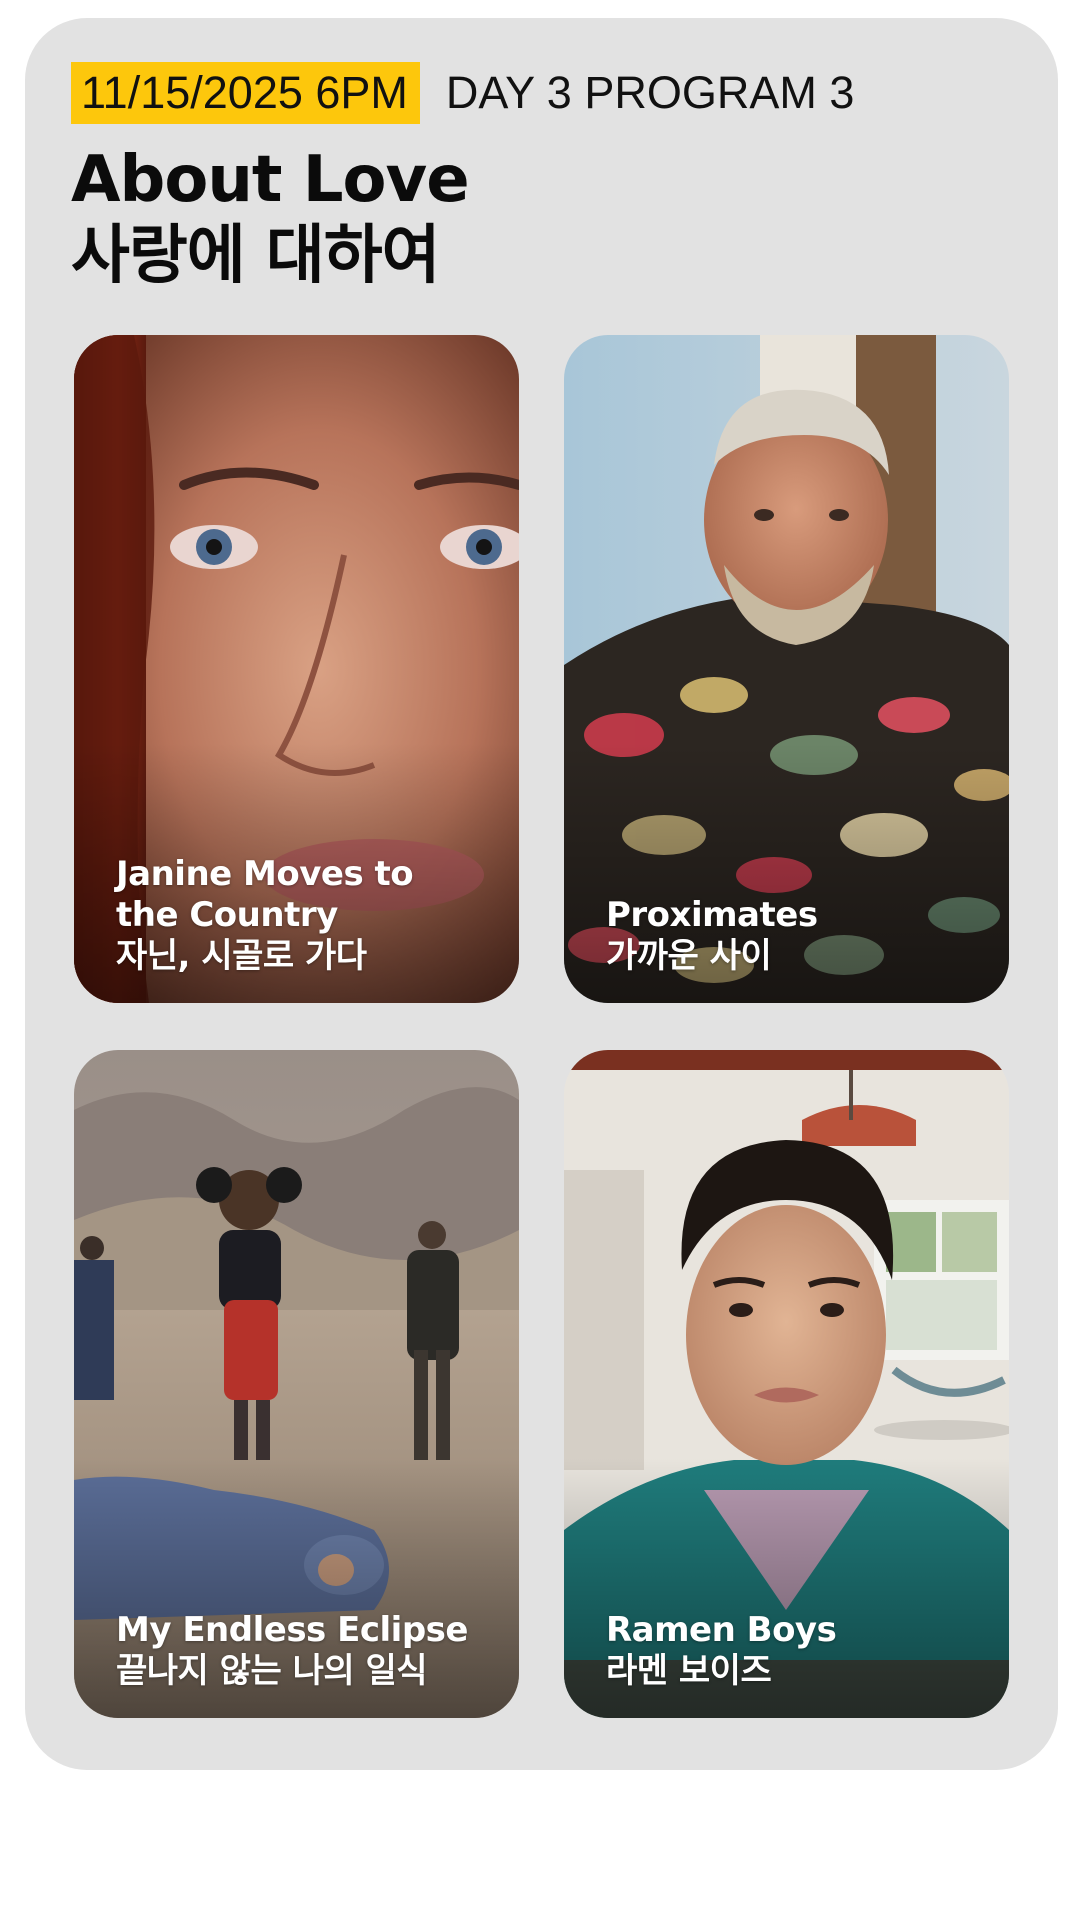 The image size is (1081, 1921). What do you see at coordinates (791, 1651) in the screenshot?
I see `film-caption-ramen-boys: Ramen Boys 라멘 보이즈` at bounding box center [791, 1651].